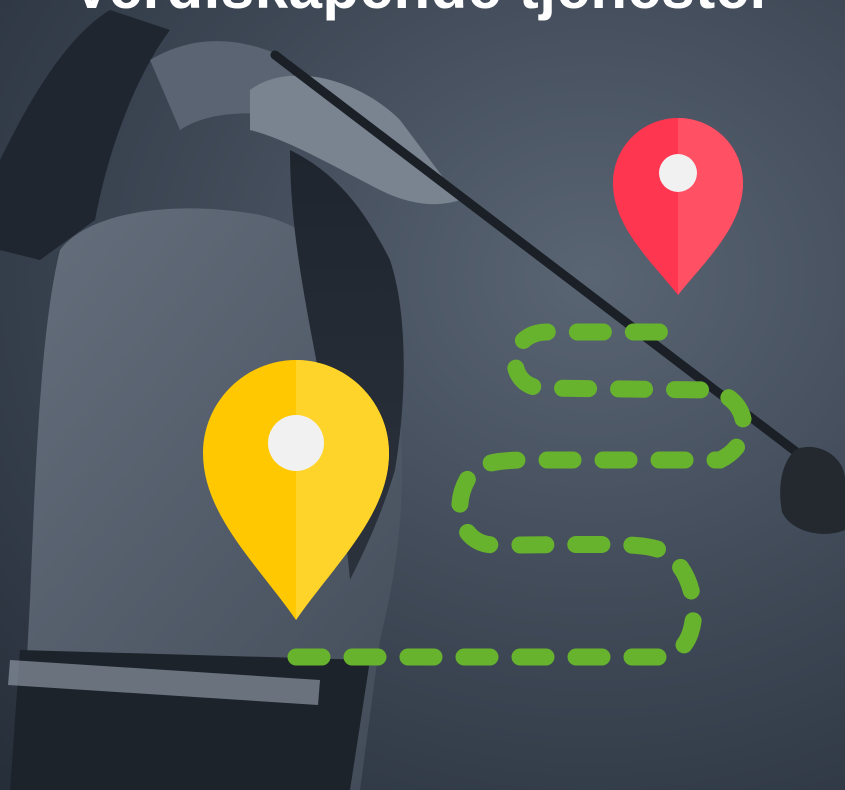 The width and height of the screenshot is (845, 790). I want to click on start-pin, so click(296, 490).